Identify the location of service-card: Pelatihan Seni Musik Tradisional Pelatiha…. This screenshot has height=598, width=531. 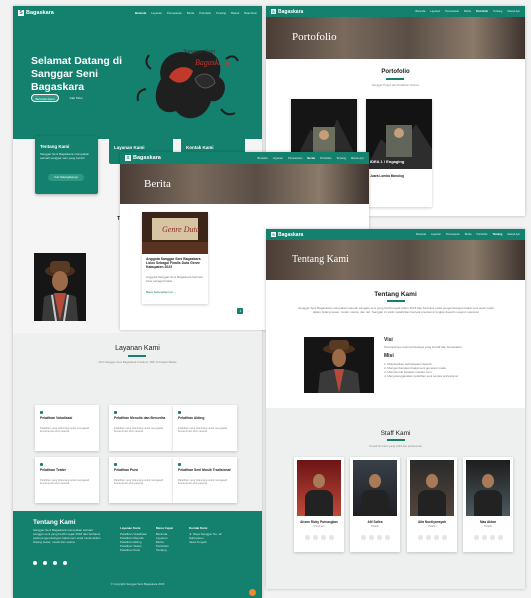
(205, 480).